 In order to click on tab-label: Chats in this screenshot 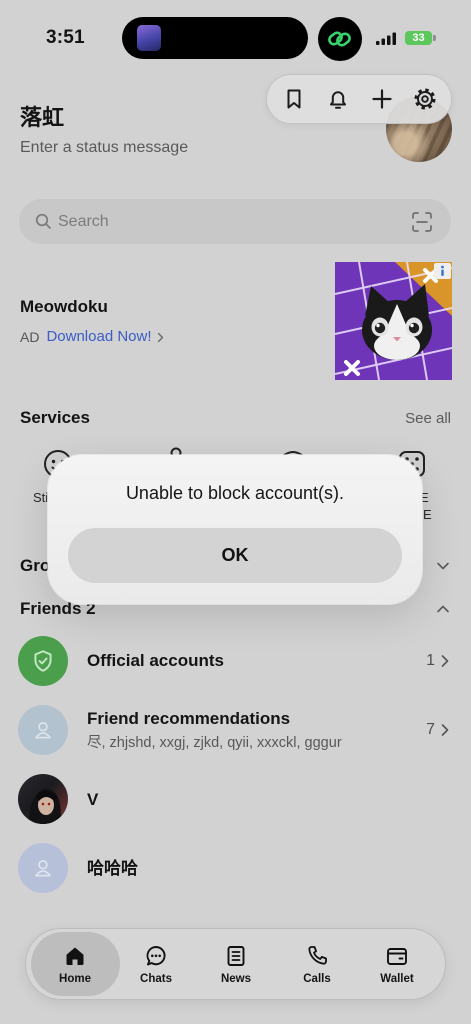, I will do `click(156, 979)`.